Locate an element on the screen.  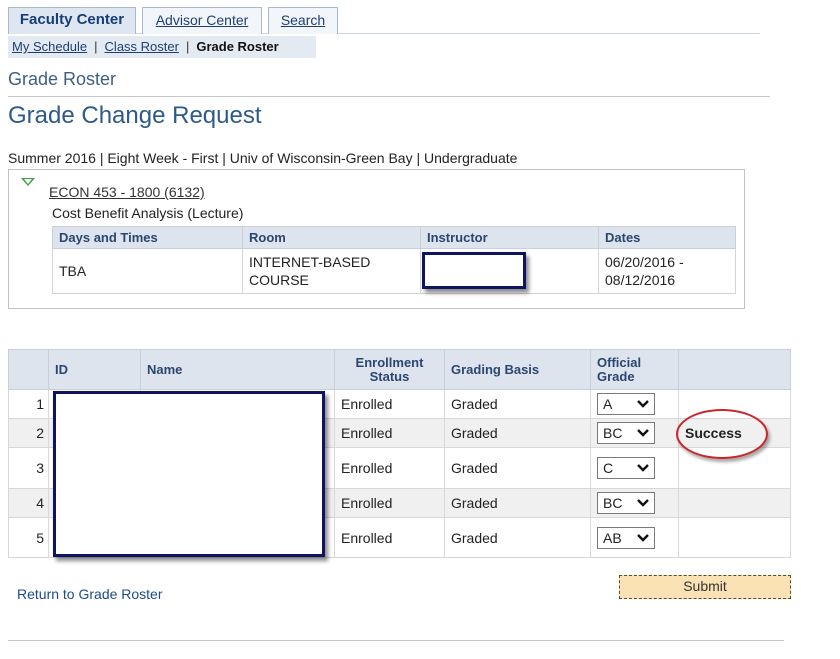
grade-cell: C is located at coordinates (634, 468).